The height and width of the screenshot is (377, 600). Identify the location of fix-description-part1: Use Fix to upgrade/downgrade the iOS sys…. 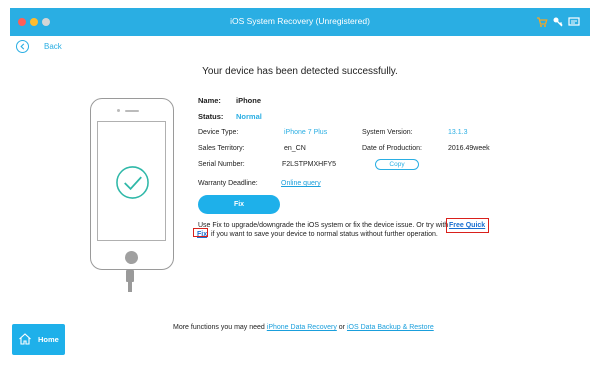
(323, 225).